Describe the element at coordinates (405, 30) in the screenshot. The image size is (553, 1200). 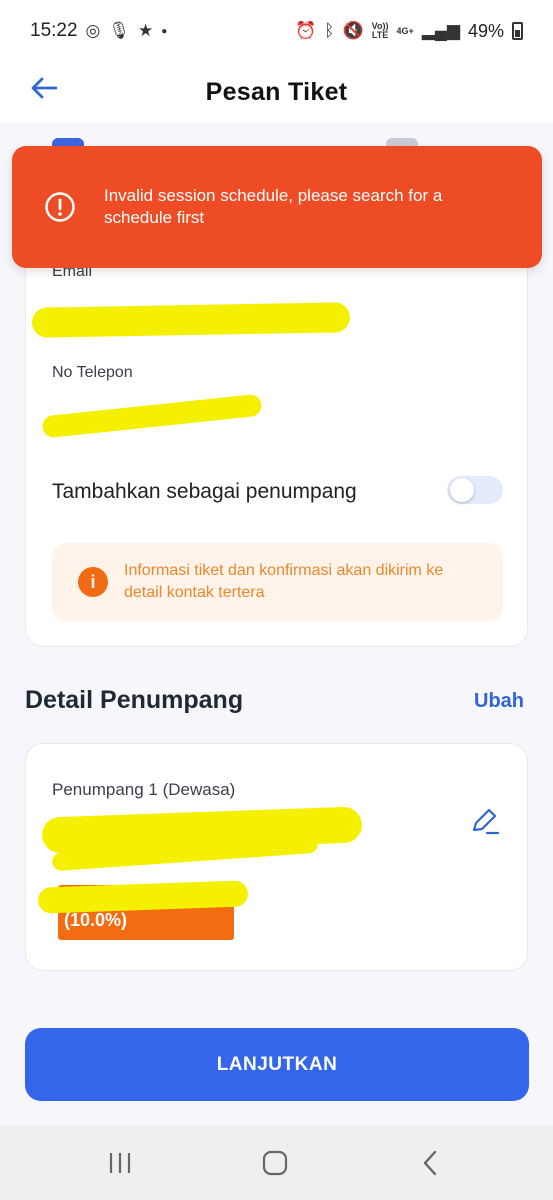
I see `network-type: 4G+` at that location.